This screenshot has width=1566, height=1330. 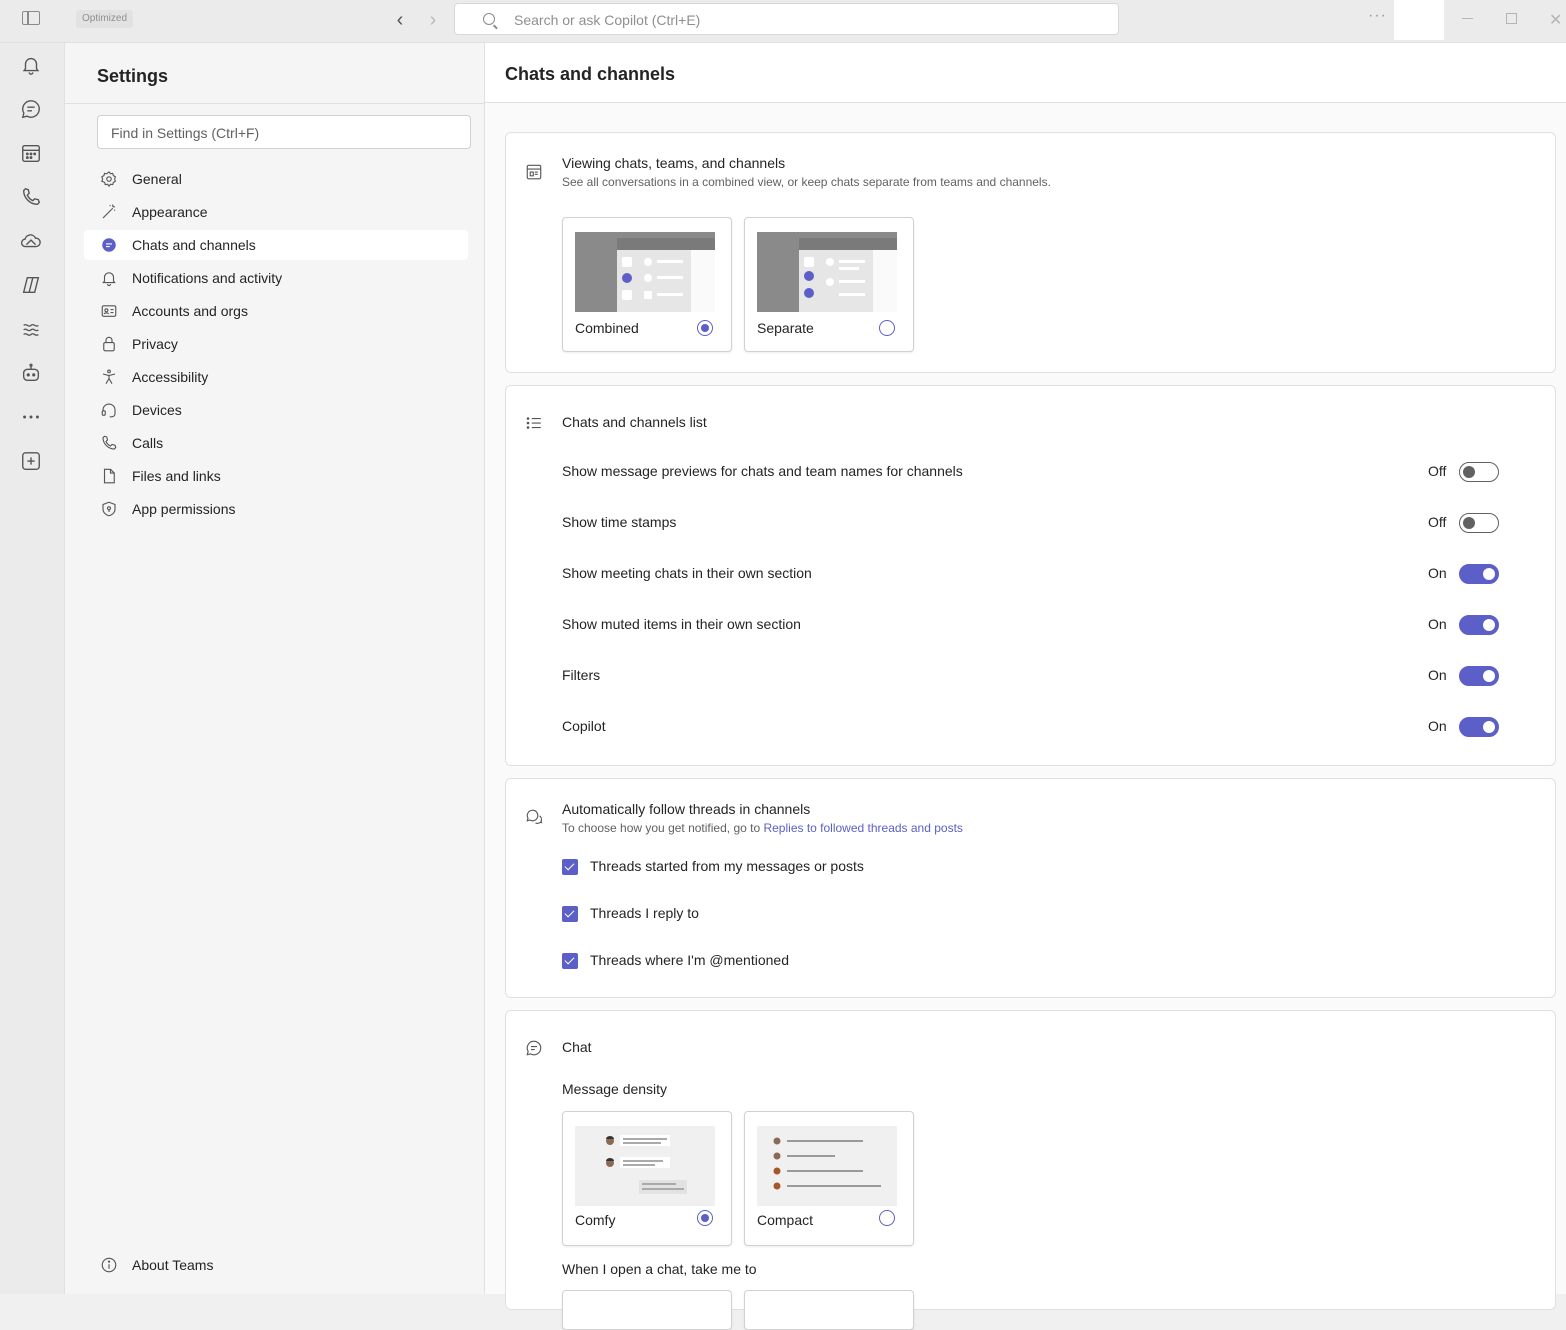 I want to click on combined-preview, so click(x=645, y=272).